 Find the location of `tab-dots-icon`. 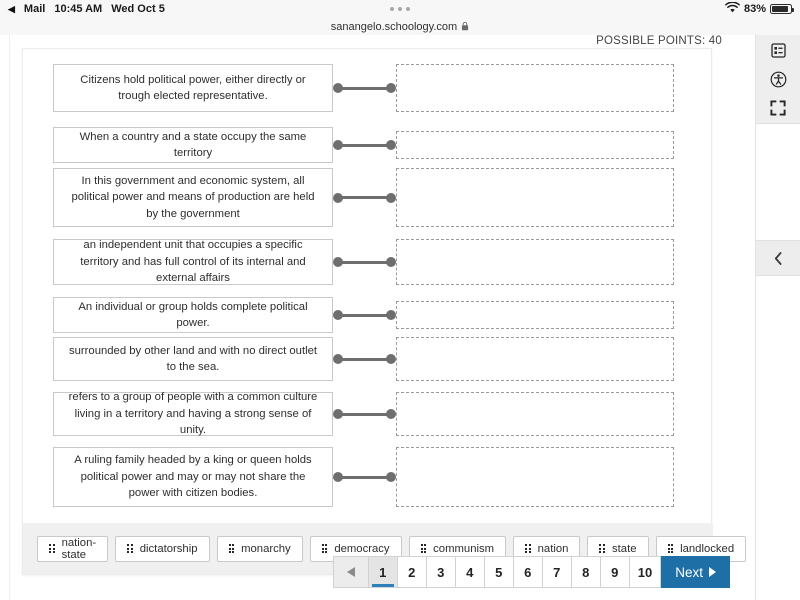

tab-dots-icon is located at coordinates (400, 9).